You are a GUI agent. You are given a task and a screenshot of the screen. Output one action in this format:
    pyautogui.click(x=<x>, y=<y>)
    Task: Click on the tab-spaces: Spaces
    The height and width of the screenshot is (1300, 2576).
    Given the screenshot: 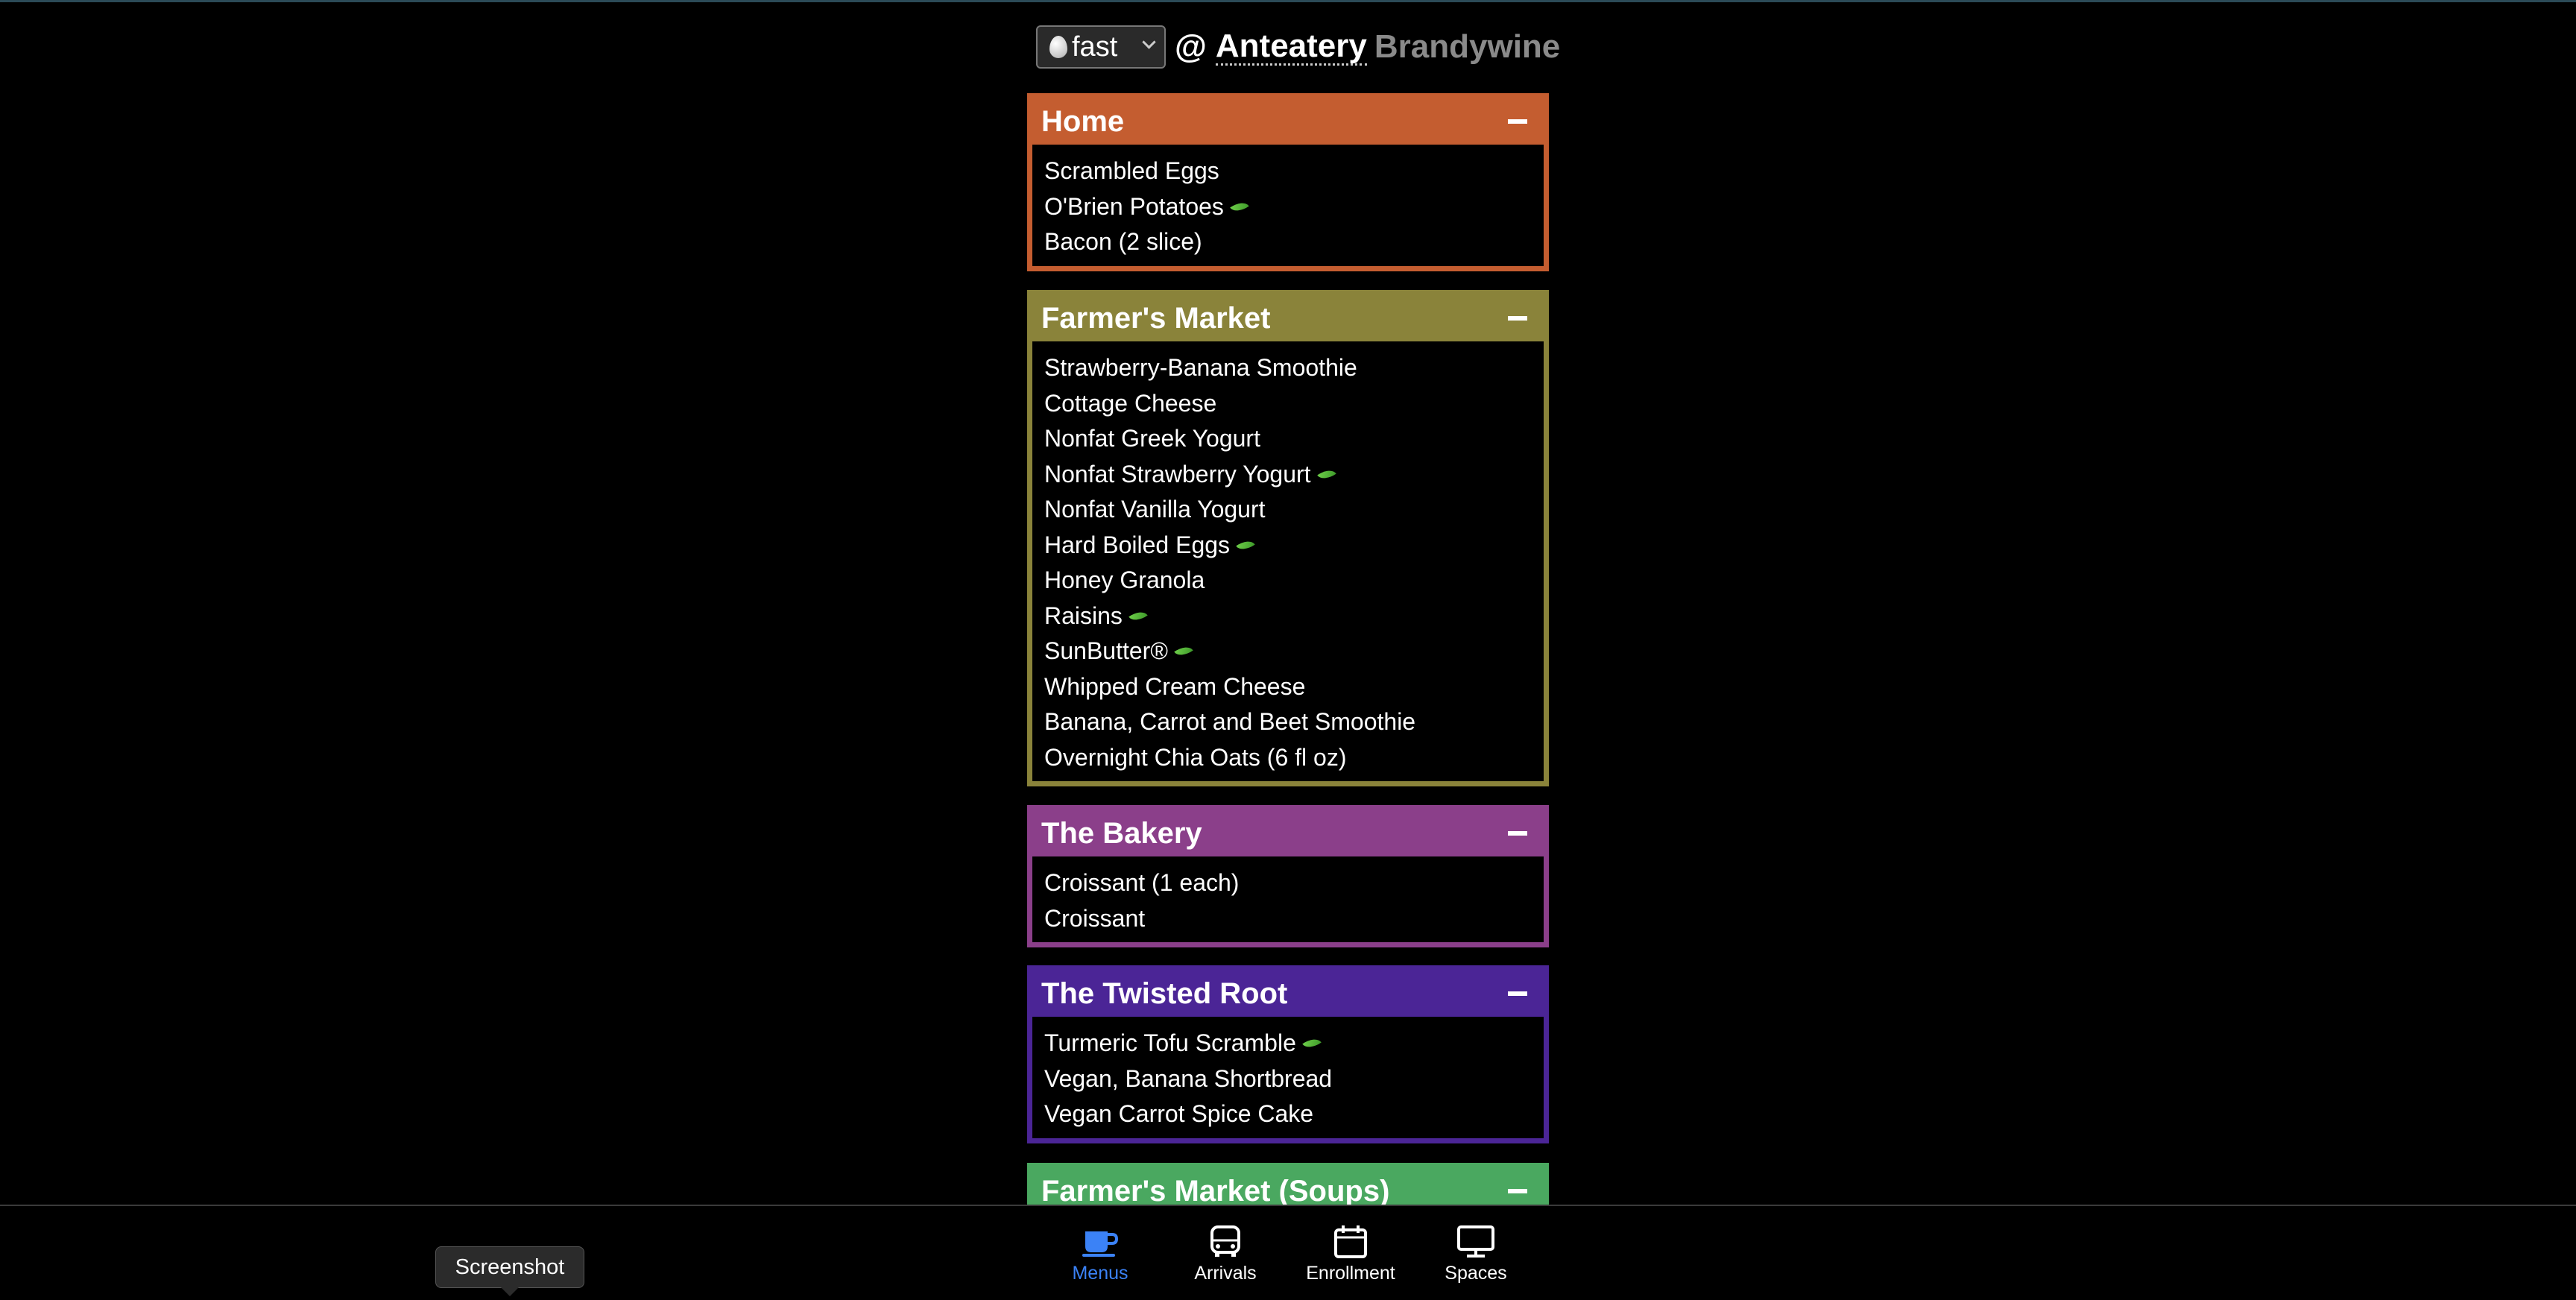 What is the action you would take?
    pyautogui.click(x=1476, y=1254)
    